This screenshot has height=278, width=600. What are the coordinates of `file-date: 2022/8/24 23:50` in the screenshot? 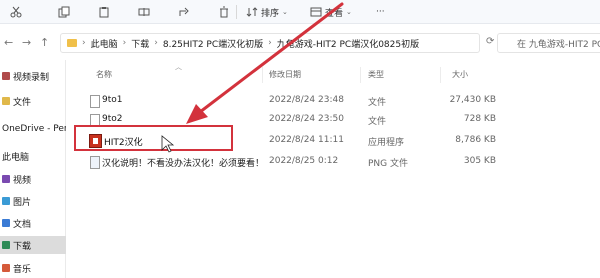 It's located at (306, 119).